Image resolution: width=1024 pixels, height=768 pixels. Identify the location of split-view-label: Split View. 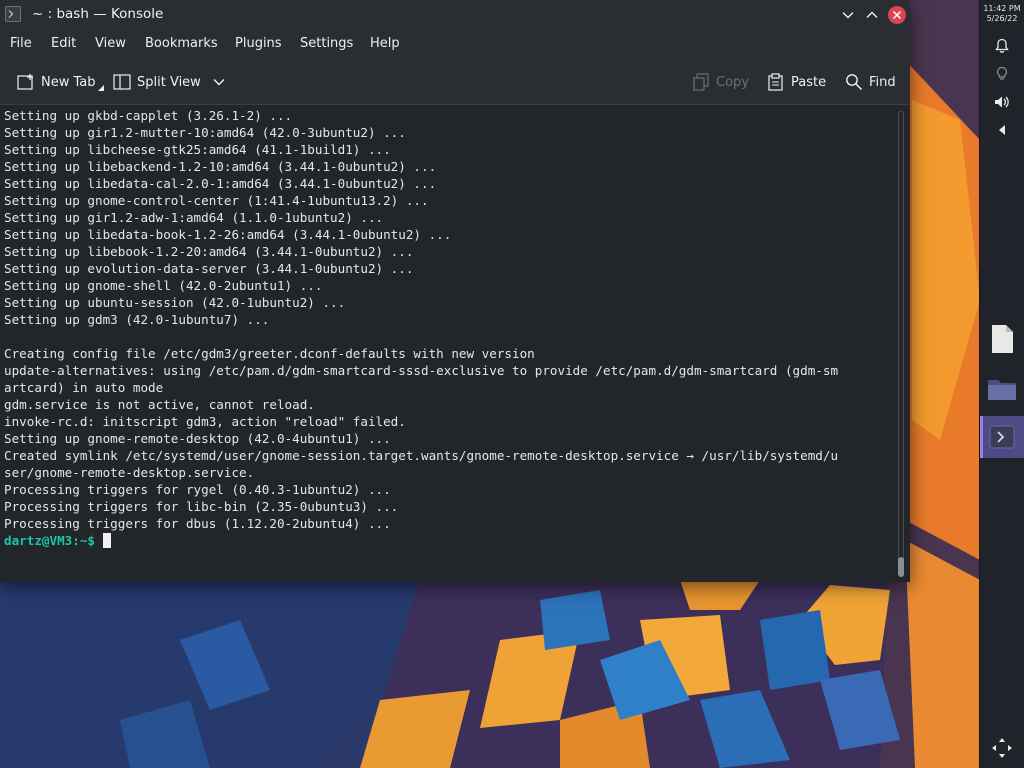
(169, 82).